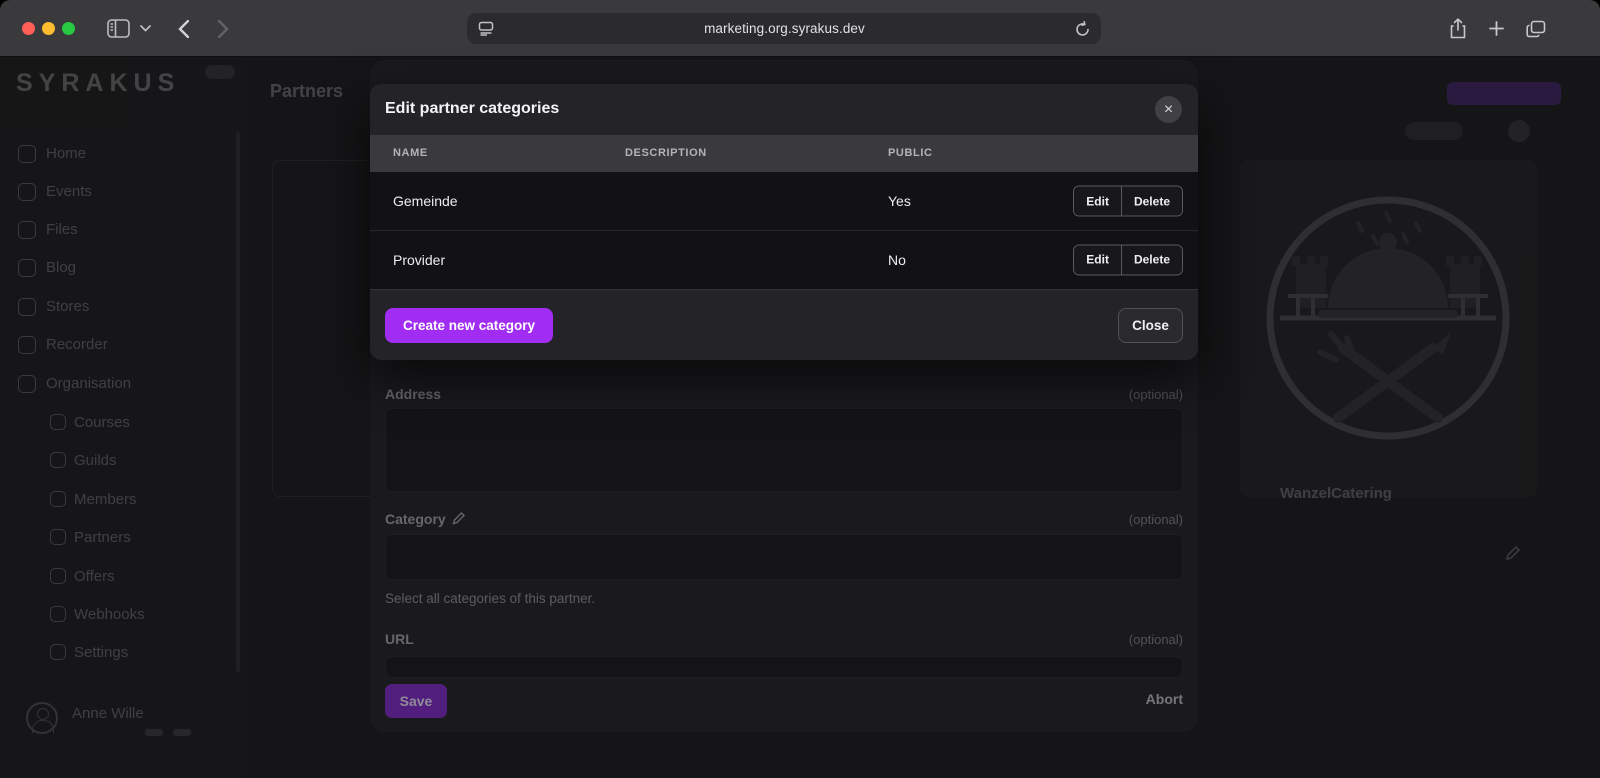 The height and width of the screenshot is (778, 1600). Describe the element at coordinates (183, 28) in the screenshot. I see `back-icon` at that location.